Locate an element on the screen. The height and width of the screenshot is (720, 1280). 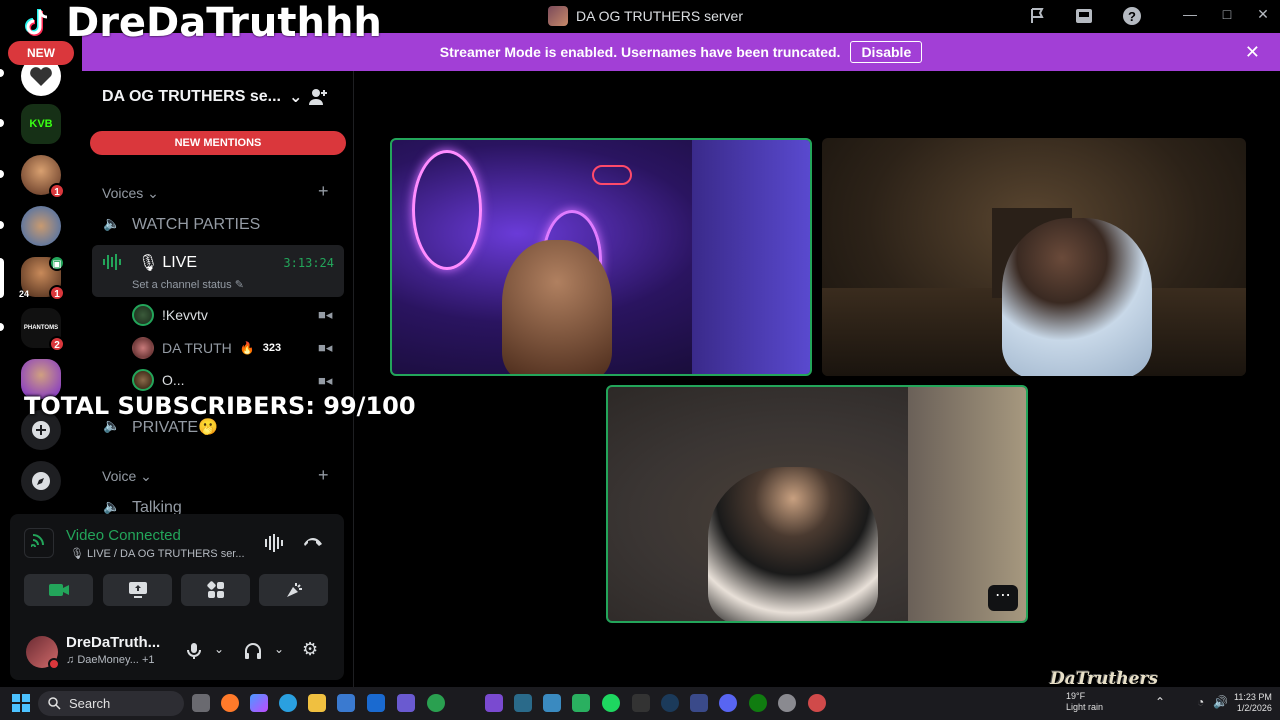
category-voice: Voice ⌄ is located at coordinates (127, 476).